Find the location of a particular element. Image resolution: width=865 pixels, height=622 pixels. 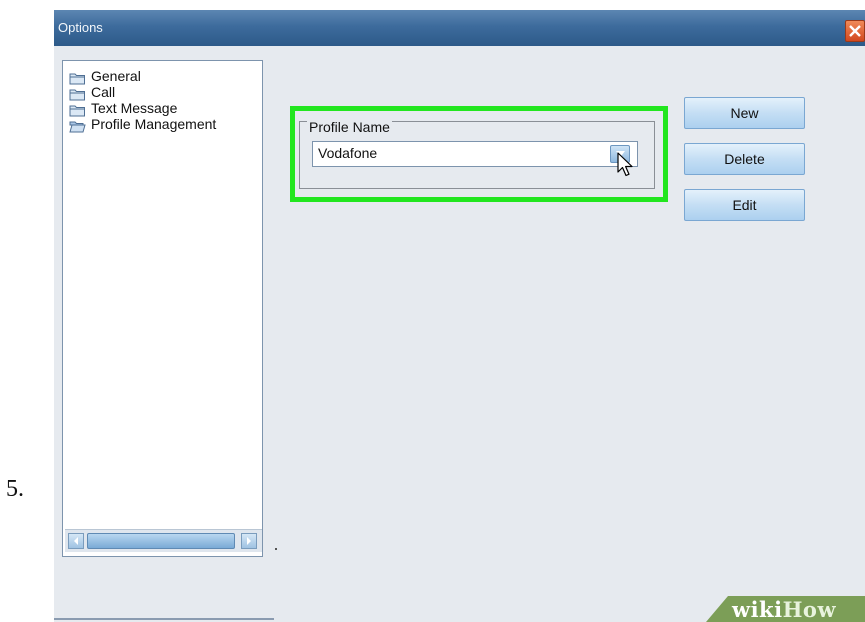

scroll-left-button is located at coordinates (76, 541).